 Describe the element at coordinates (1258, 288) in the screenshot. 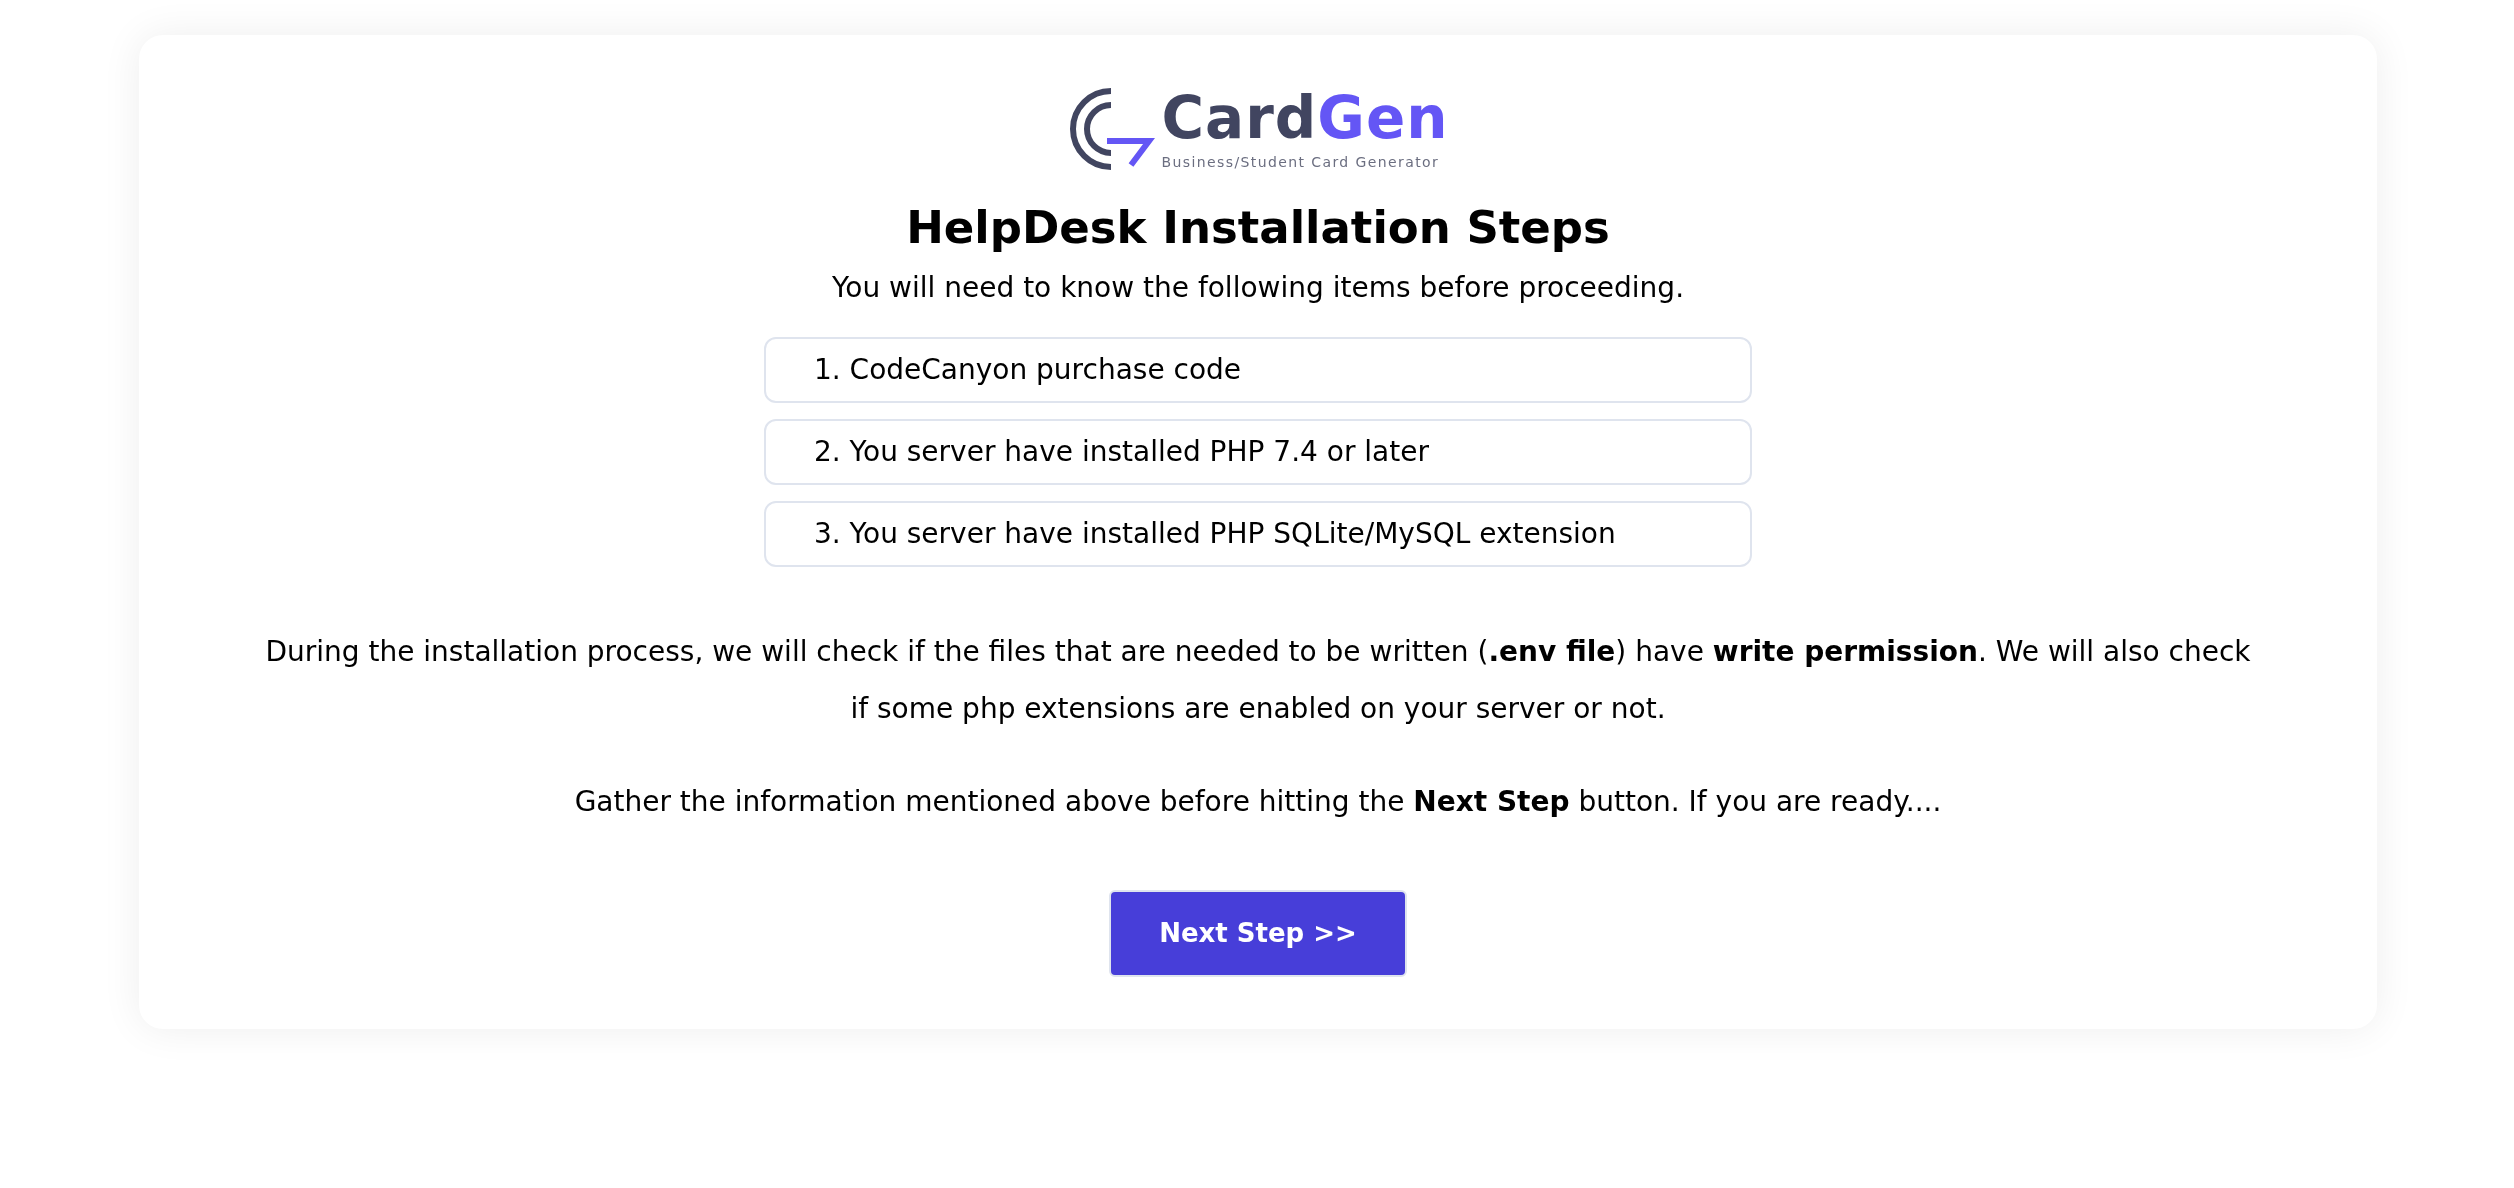

I see `subtitle: You will need to know the following items before proceeding.` at that location.